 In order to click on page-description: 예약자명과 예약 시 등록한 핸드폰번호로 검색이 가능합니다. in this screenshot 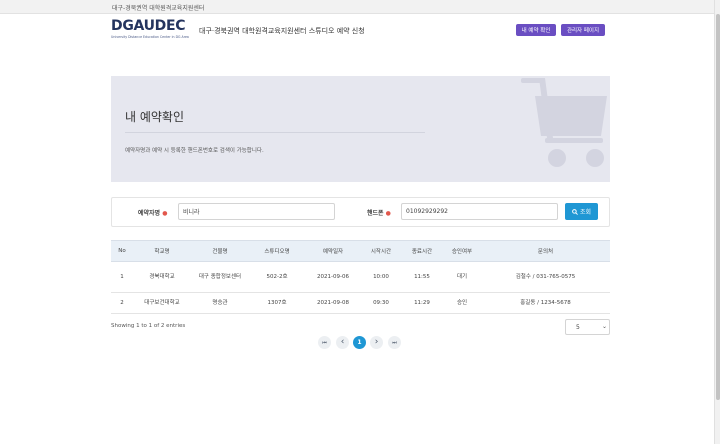, I will do `click(194, 151)`.